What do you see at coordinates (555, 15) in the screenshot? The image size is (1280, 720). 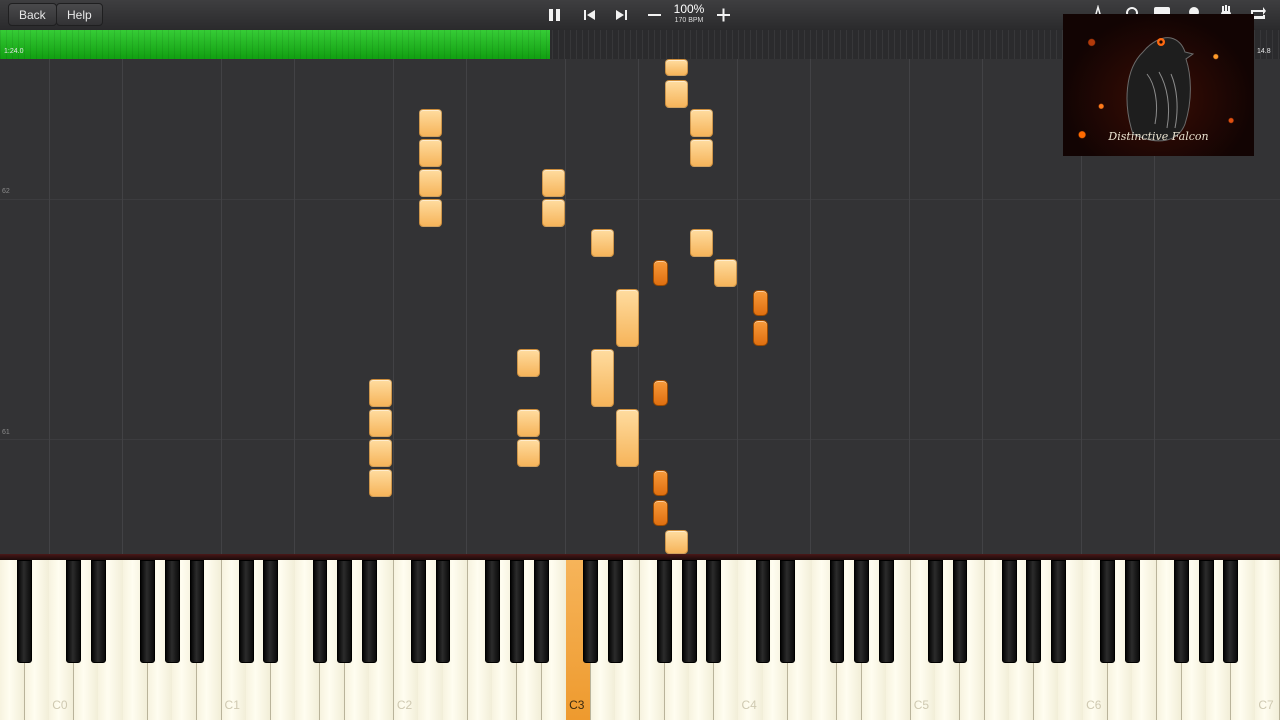 I see `pause-icon` at bounding box center [555, 15].